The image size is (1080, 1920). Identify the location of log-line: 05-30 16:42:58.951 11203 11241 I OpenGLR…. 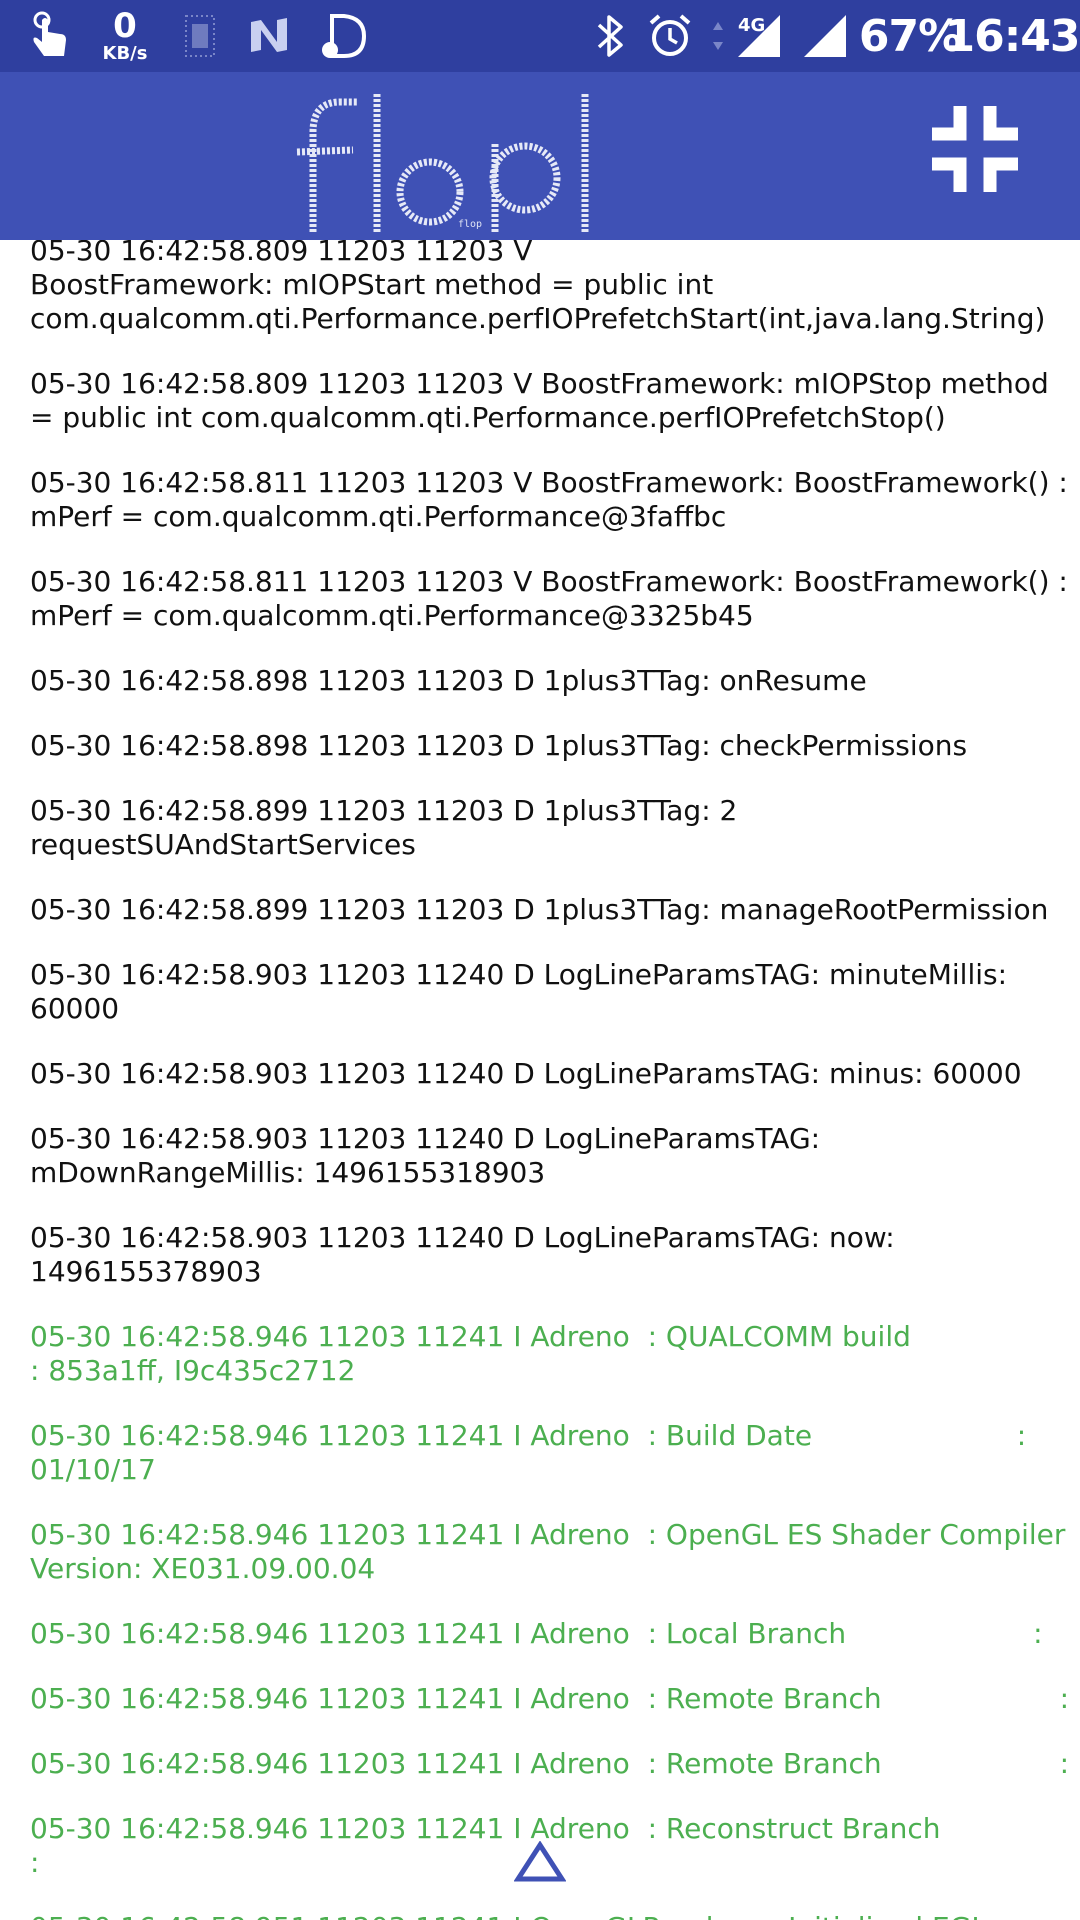
(550, 1915).